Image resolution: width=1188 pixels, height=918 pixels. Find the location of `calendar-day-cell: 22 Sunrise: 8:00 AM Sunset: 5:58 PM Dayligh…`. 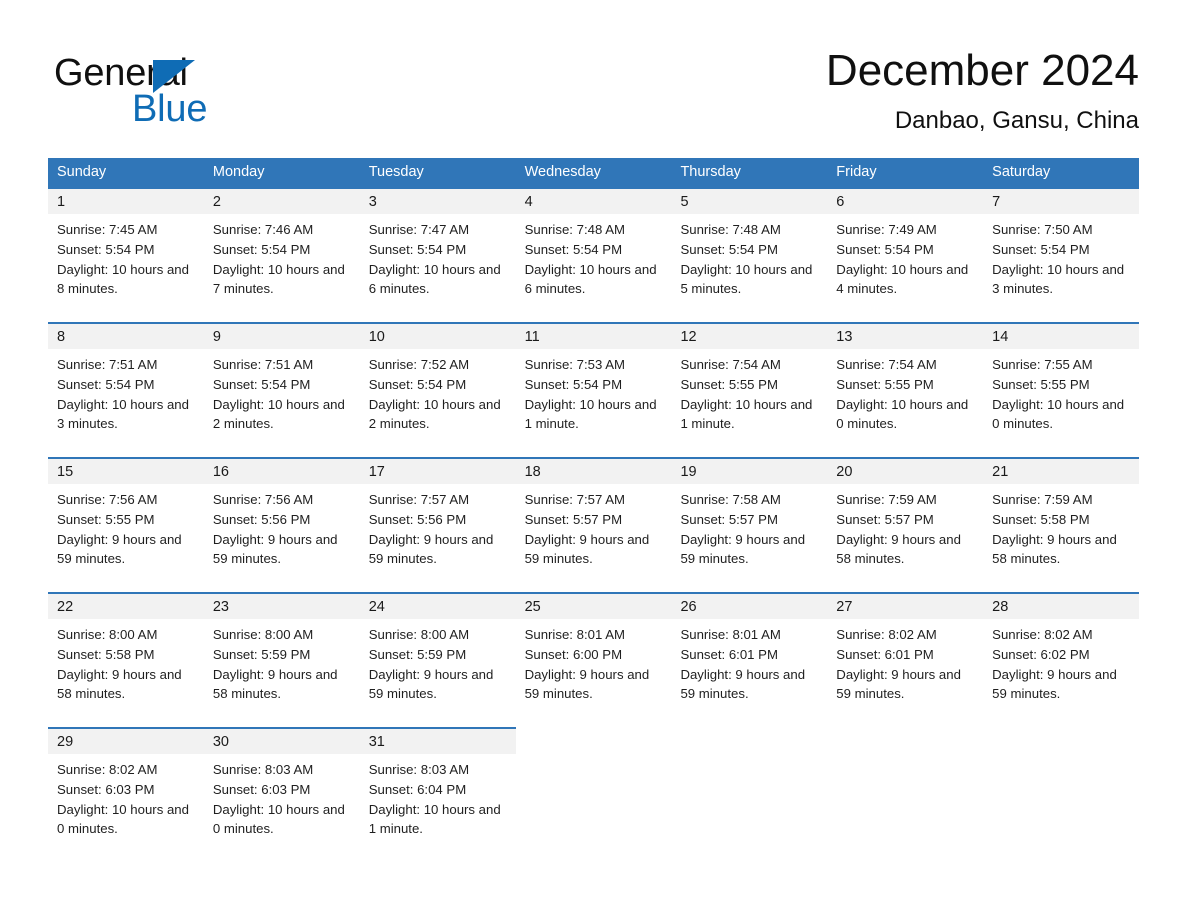

calendar-day-cell: 22 Sunrise: 8:00 AM Sunset: 5:58 PM Dayligh… is located at coordinates (126, 659).